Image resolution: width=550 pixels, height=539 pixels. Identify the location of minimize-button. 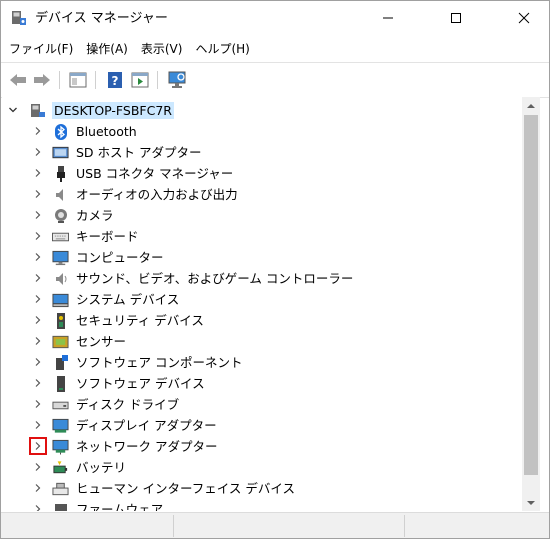
(388, 18).